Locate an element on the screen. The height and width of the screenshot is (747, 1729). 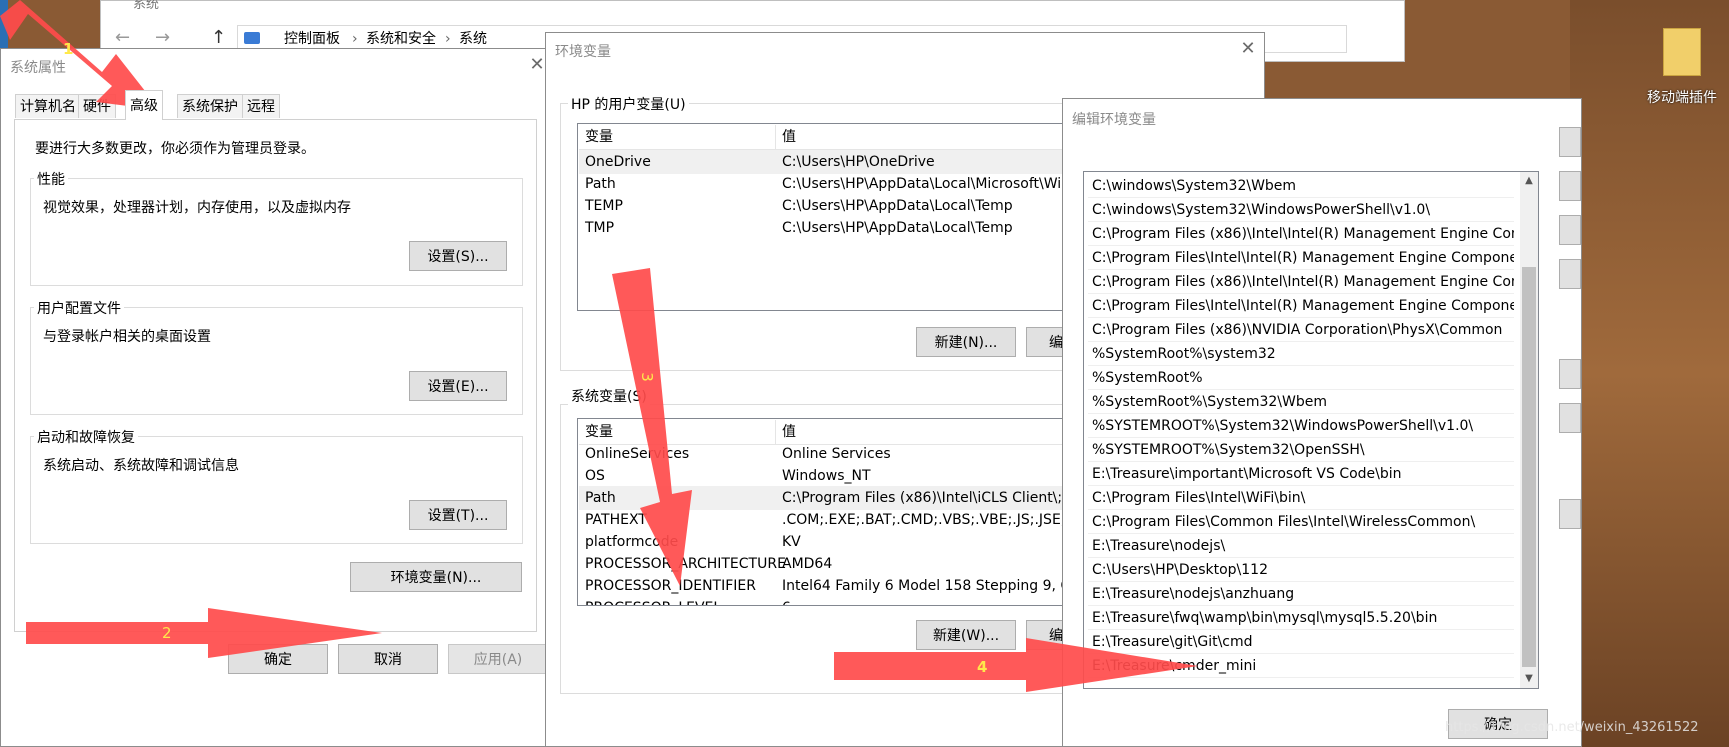
annotation-label-4: 4 is located at coordinates (982, 667).